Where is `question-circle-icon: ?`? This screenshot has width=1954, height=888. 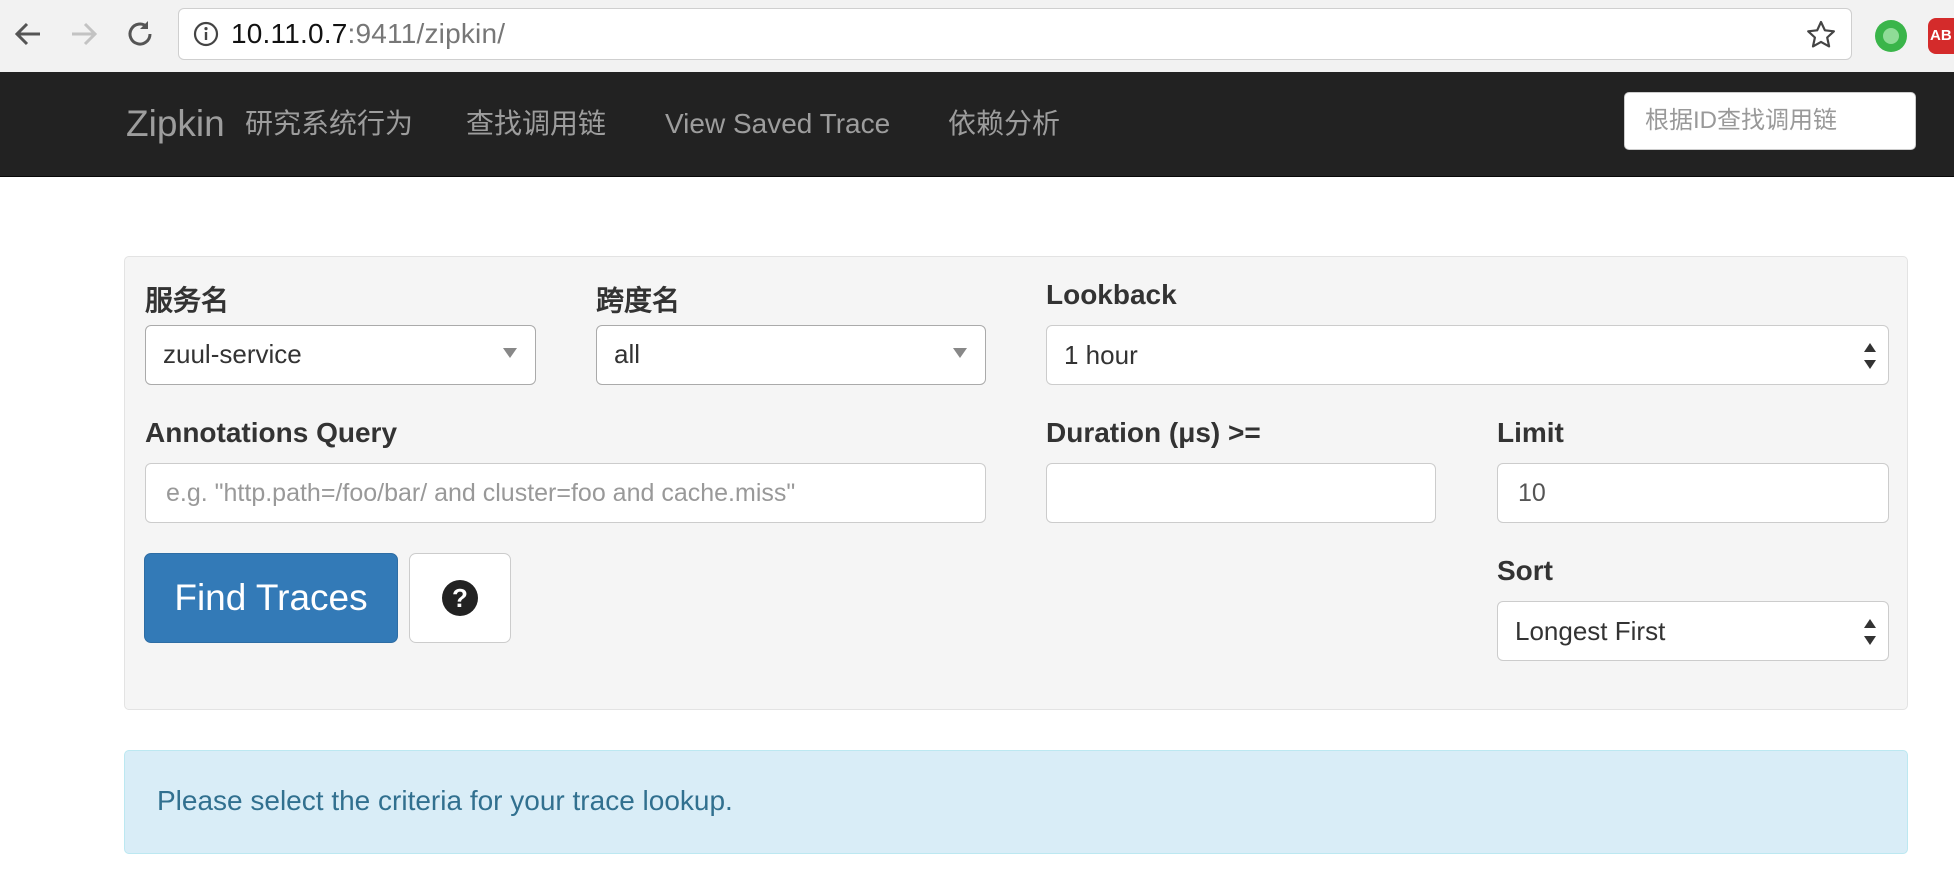 question-circle-icon: ? is located at coordinates (460, 598).